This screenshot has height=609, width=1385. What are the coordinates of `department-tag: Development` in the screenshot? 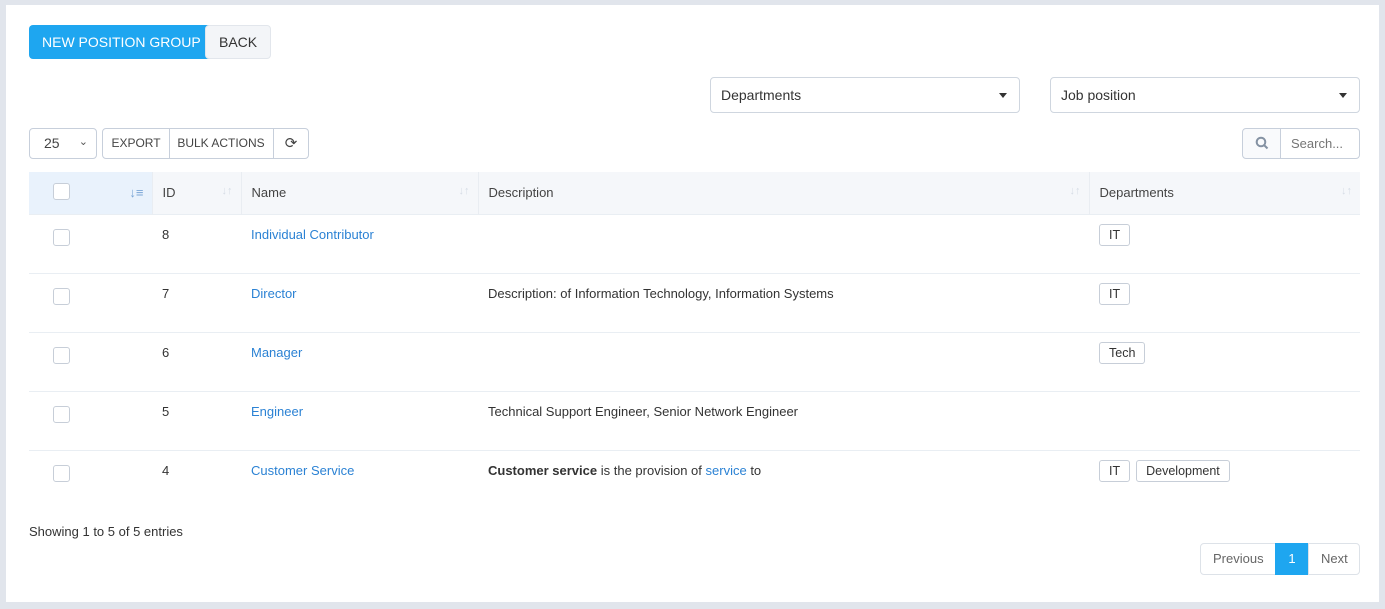 It's located at (1183, 470).